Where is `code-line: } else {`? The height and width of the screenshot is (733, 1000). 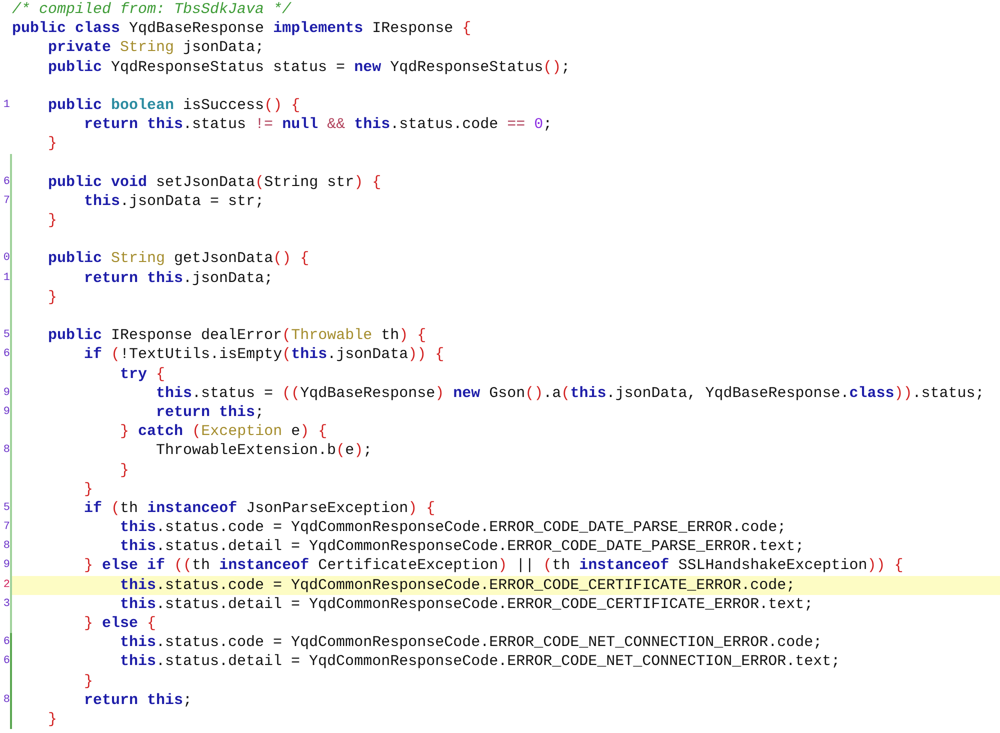 code-line: } else { is located at coordinates (119, 624).